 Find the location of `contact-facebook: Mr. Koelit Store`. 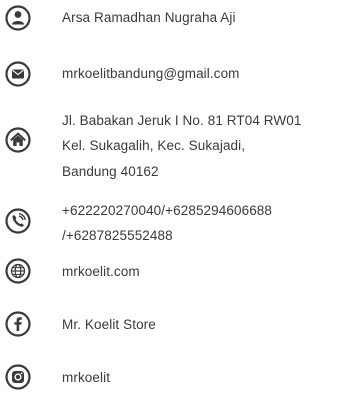

contact-facebook: Mr. Koelit Store is located at coordinates (207, 325).